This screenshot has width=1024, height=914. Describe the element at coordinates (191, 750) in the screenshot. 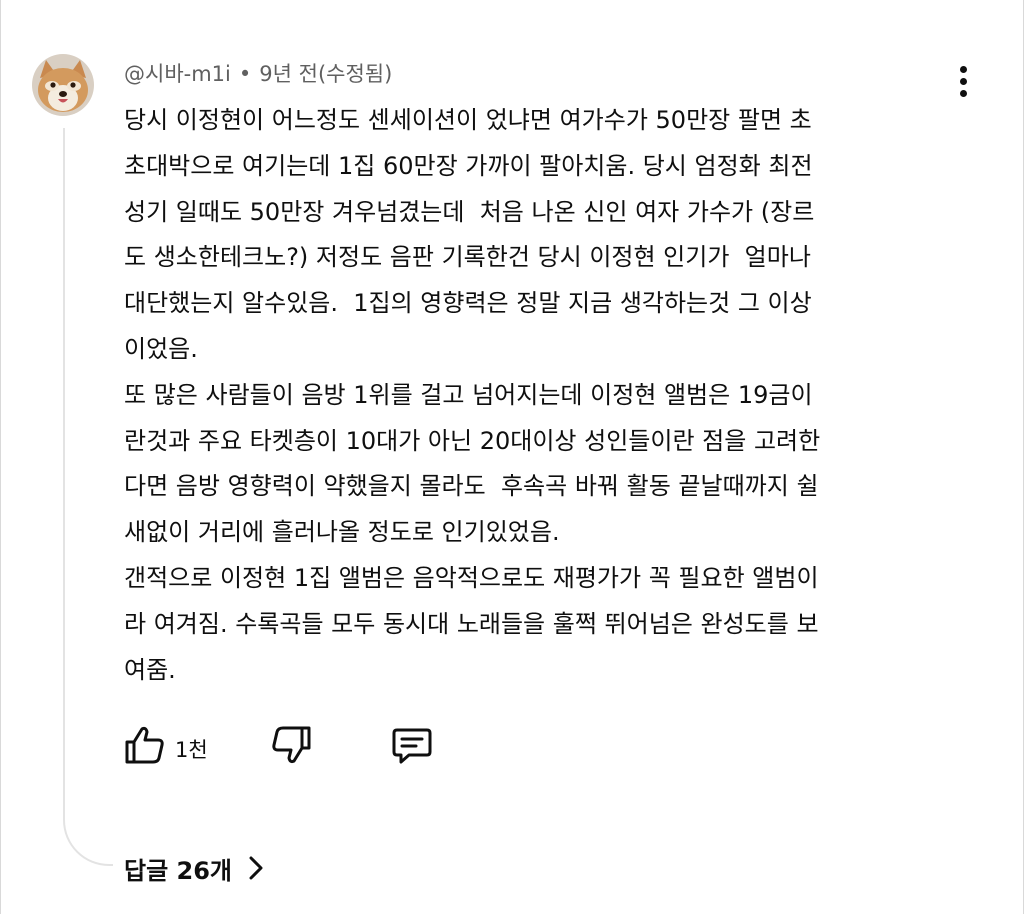

I see `like-count: 1천` at that location.